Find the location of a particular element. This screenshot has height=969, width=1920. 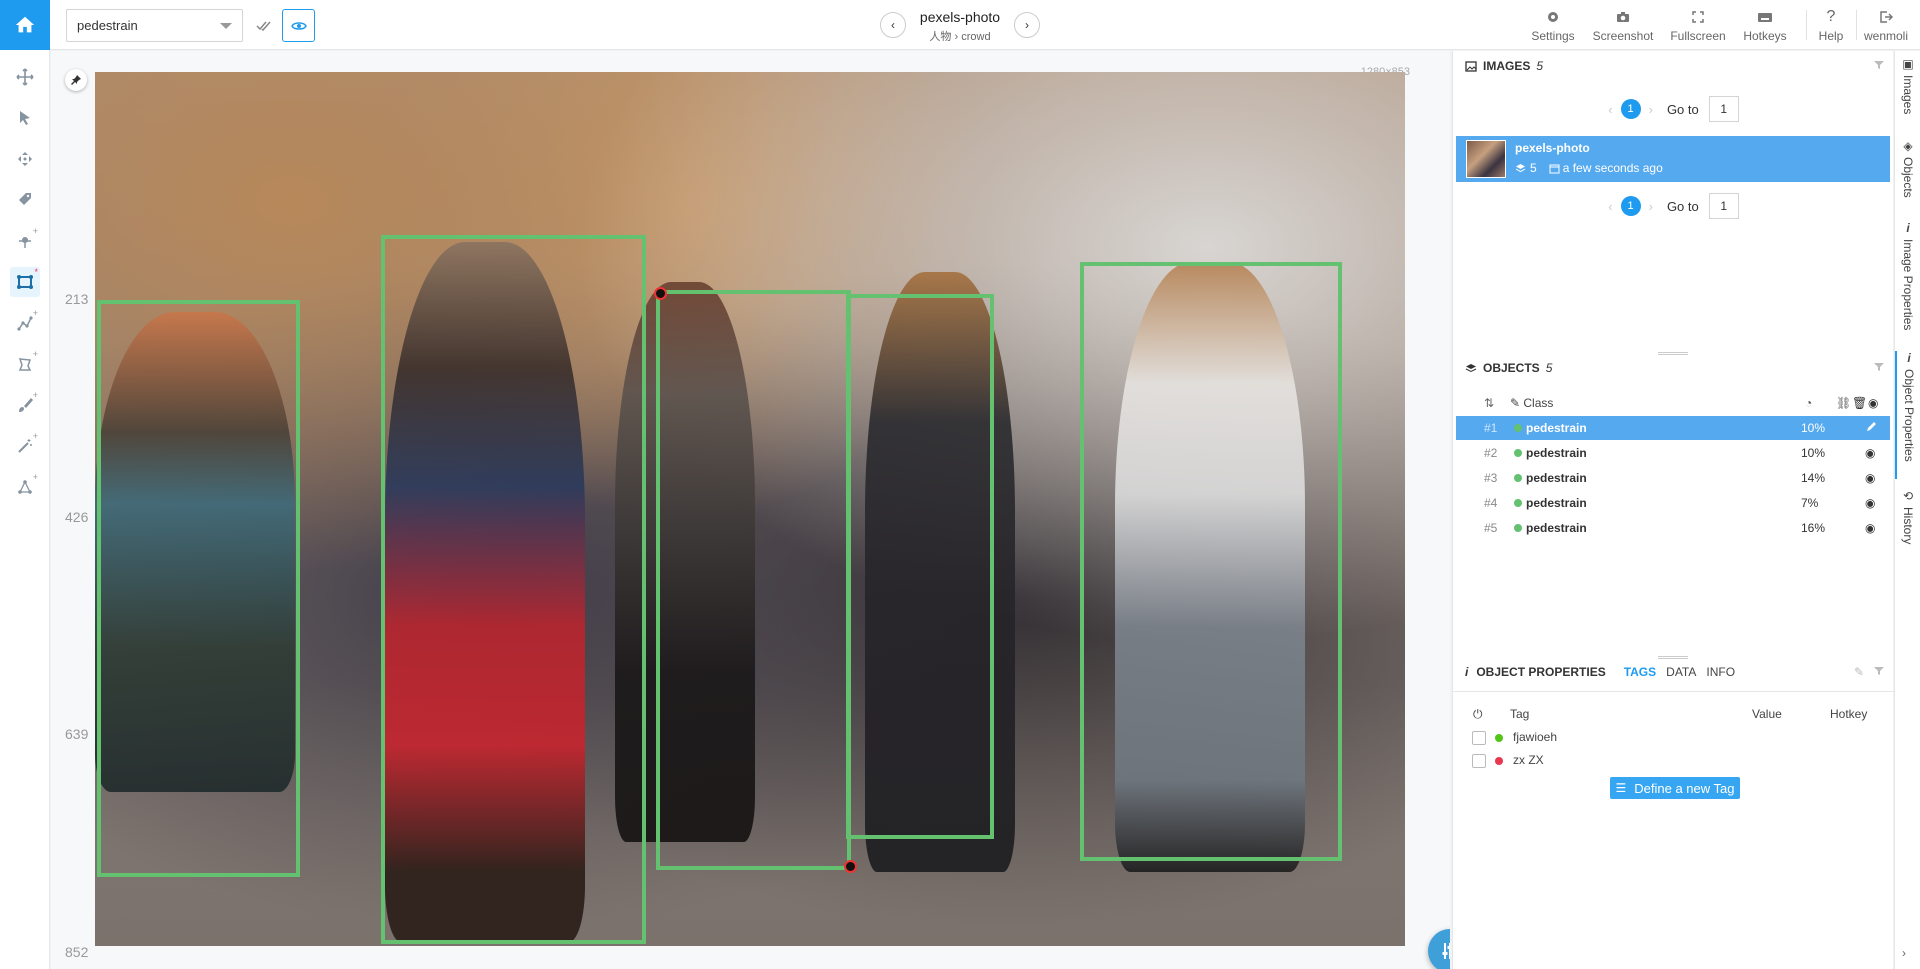

object-index: #1 is located at coordinates (1491, 428).